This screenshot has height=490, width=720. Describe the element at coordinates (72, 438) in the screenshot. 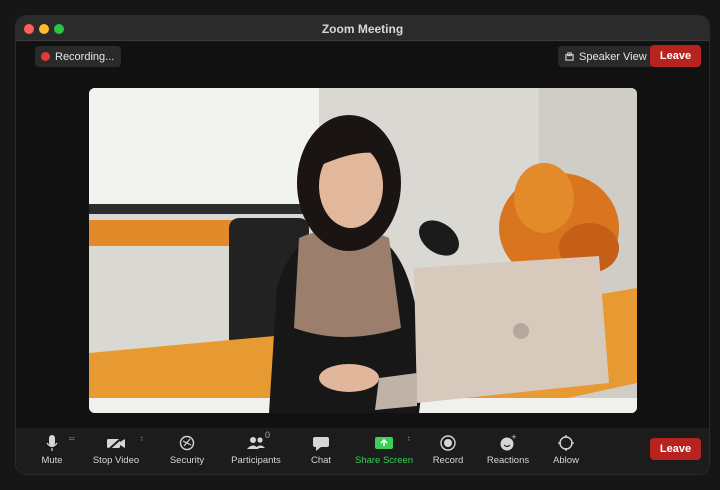

I see `mute-options-icon: ═` at that location.